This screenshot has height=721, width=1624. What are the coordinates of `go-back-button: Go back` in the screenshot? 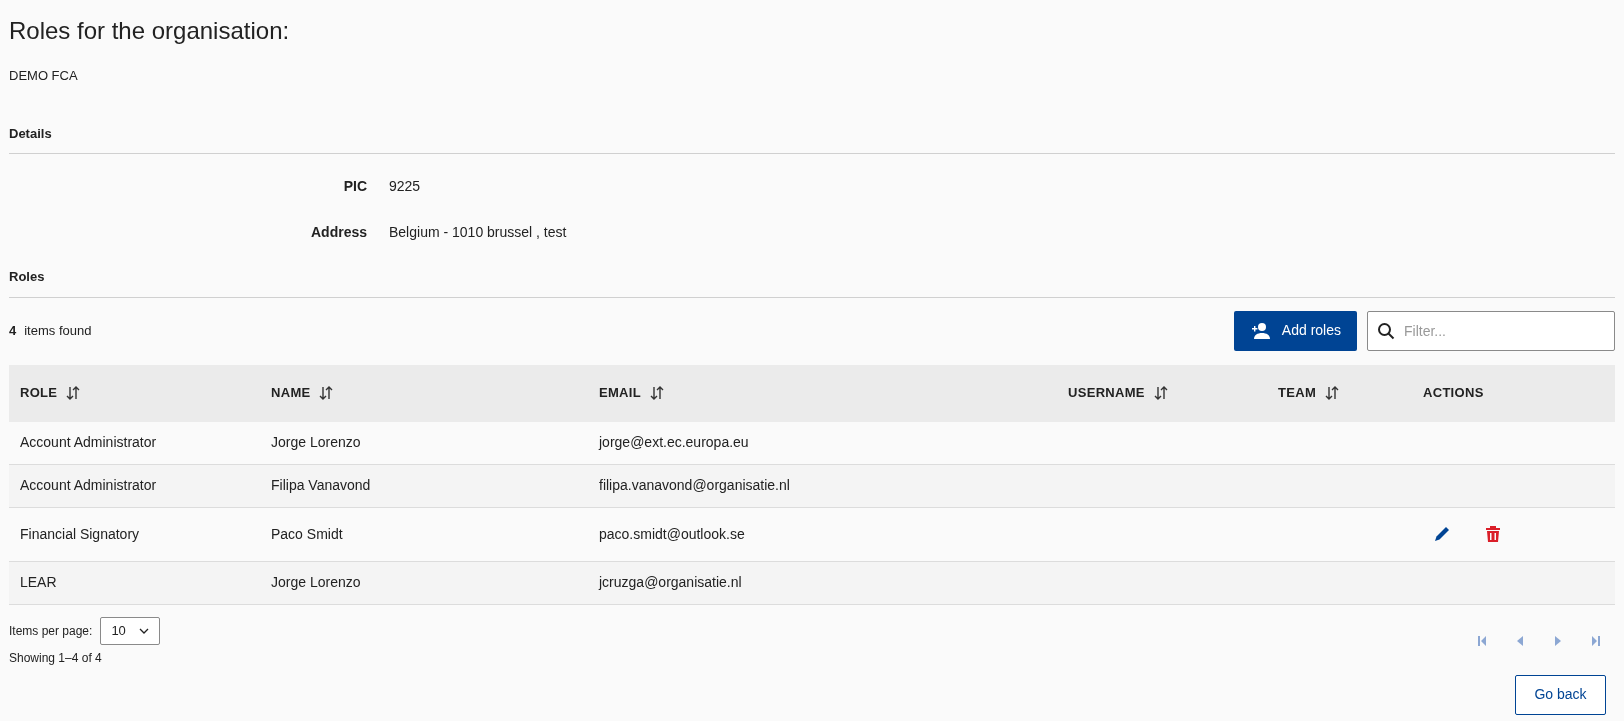 It's located at (1560, 694).